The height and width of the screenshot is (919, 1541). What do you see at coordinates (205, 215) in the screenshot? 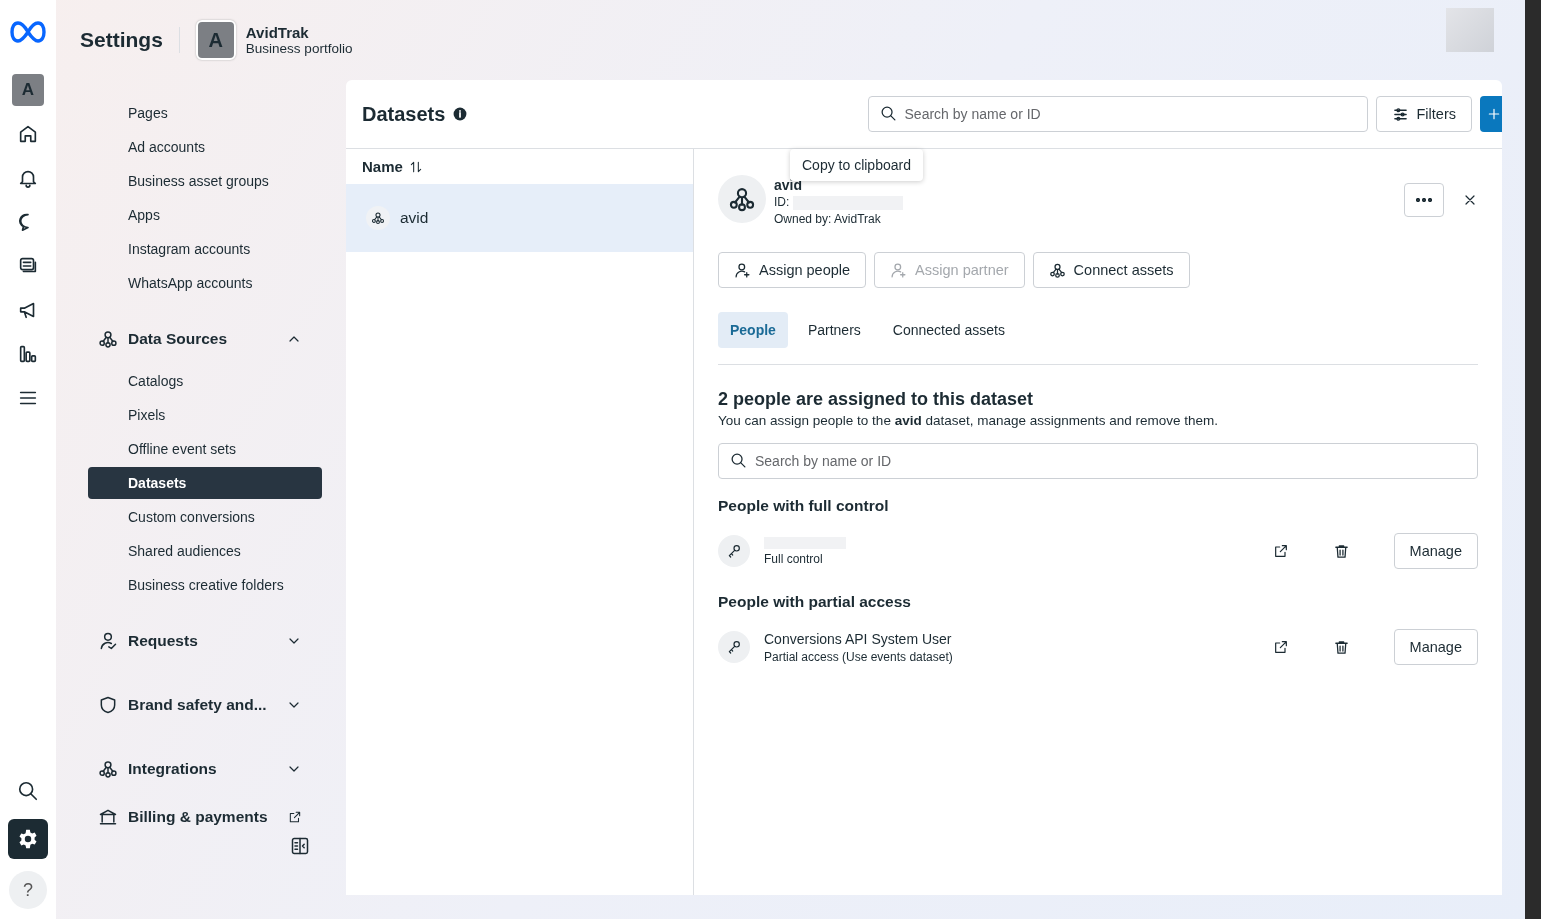
I see `sidebar-item: Apps` at bounding box center [205, 215].